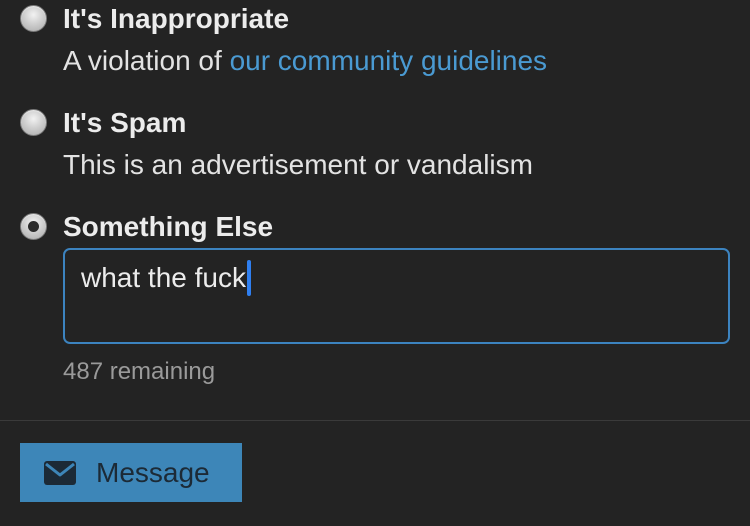 The height and width of the screenshot is (526, 750). What do you see at coordinates (153, 472) in the screenshot?
I see `message-button-label: Message` at bounding box center [153, 472].